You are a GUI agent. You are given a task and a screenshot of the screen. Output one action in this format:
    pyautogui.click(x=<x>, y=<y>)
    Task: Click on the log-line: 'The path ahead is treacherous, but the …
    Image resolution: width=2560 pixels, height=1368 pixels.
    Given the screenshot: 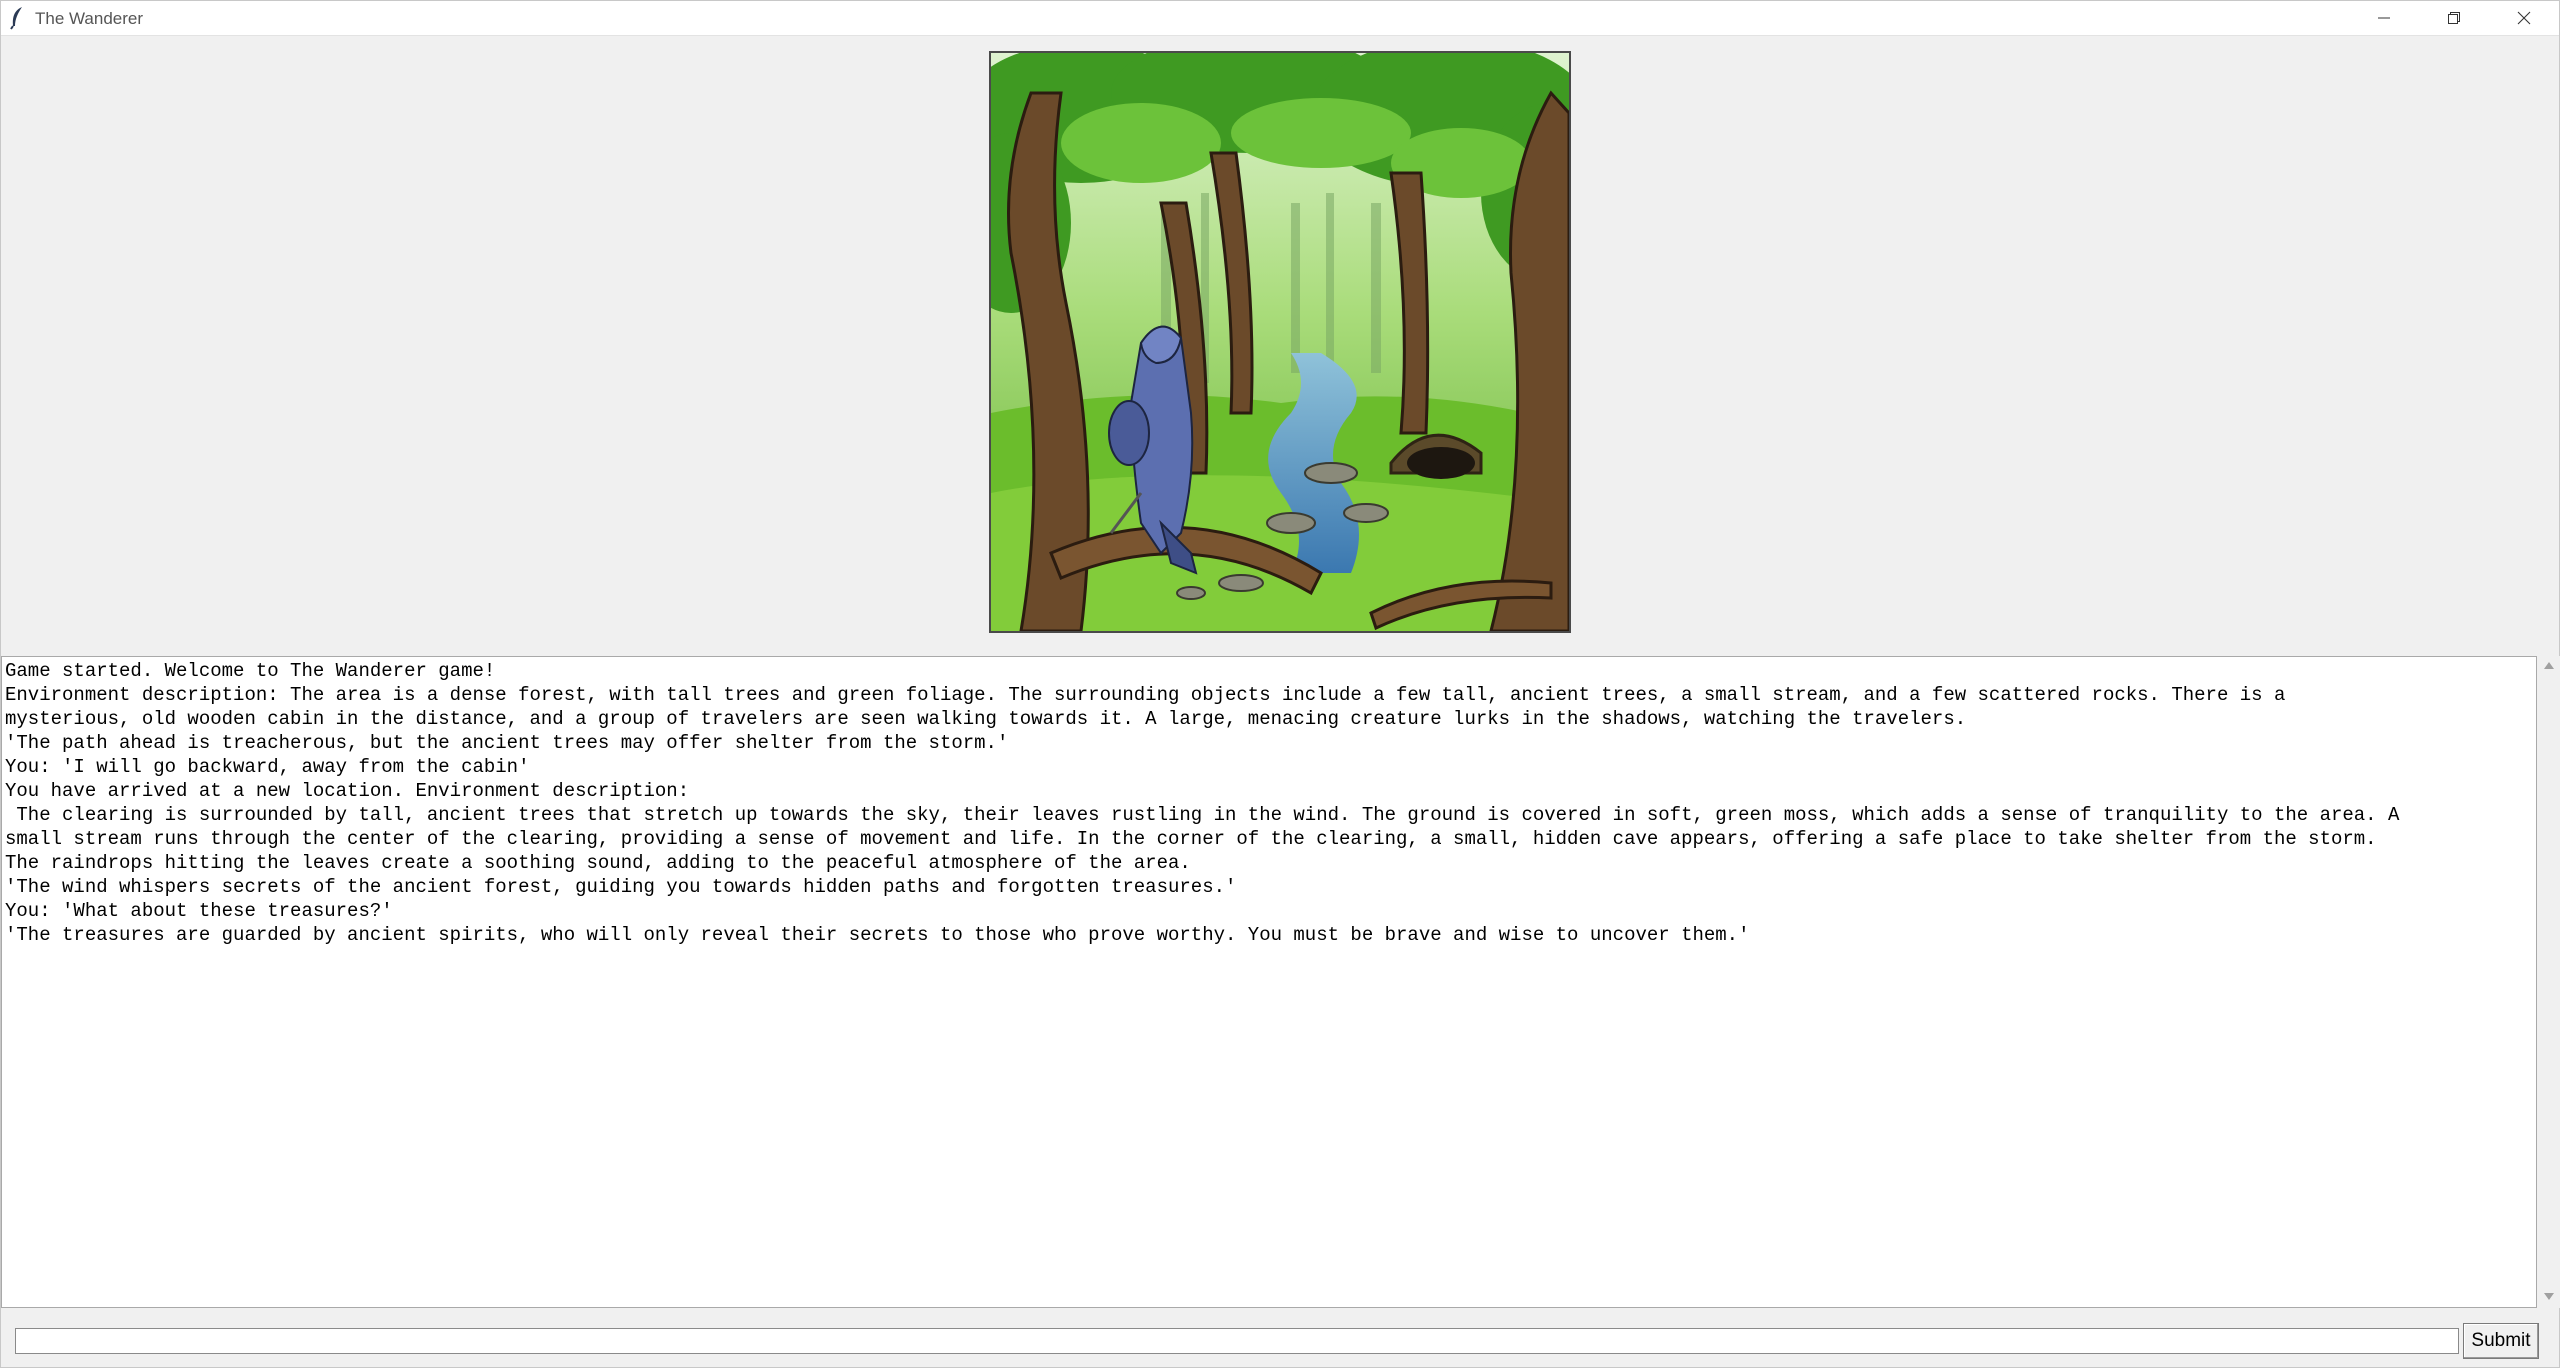 What is the action you would take?
    pyautogui.click(x=507, y=743)
    